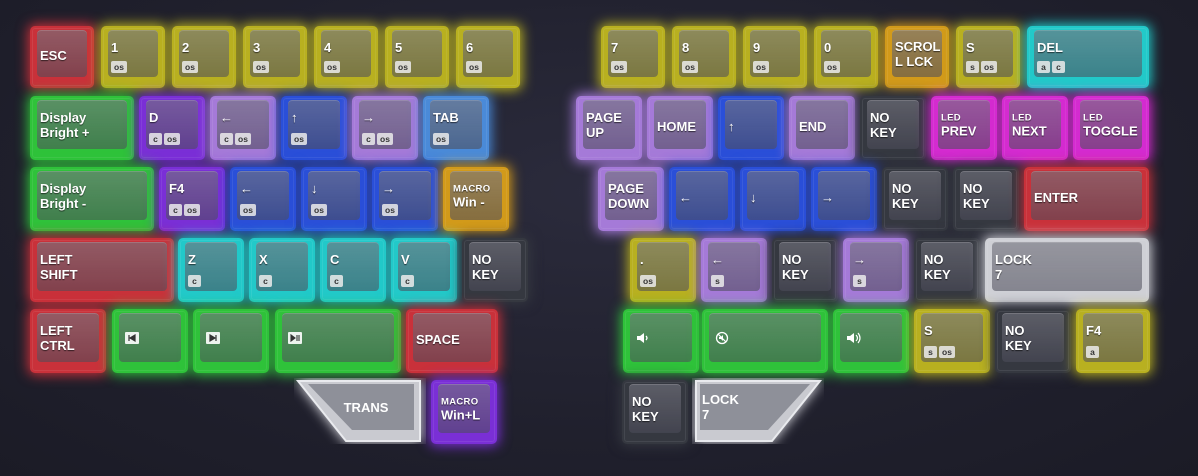 The height and width of the screenshot is (476, 1198). I want to click on key-text: F4, so click(177, 188).